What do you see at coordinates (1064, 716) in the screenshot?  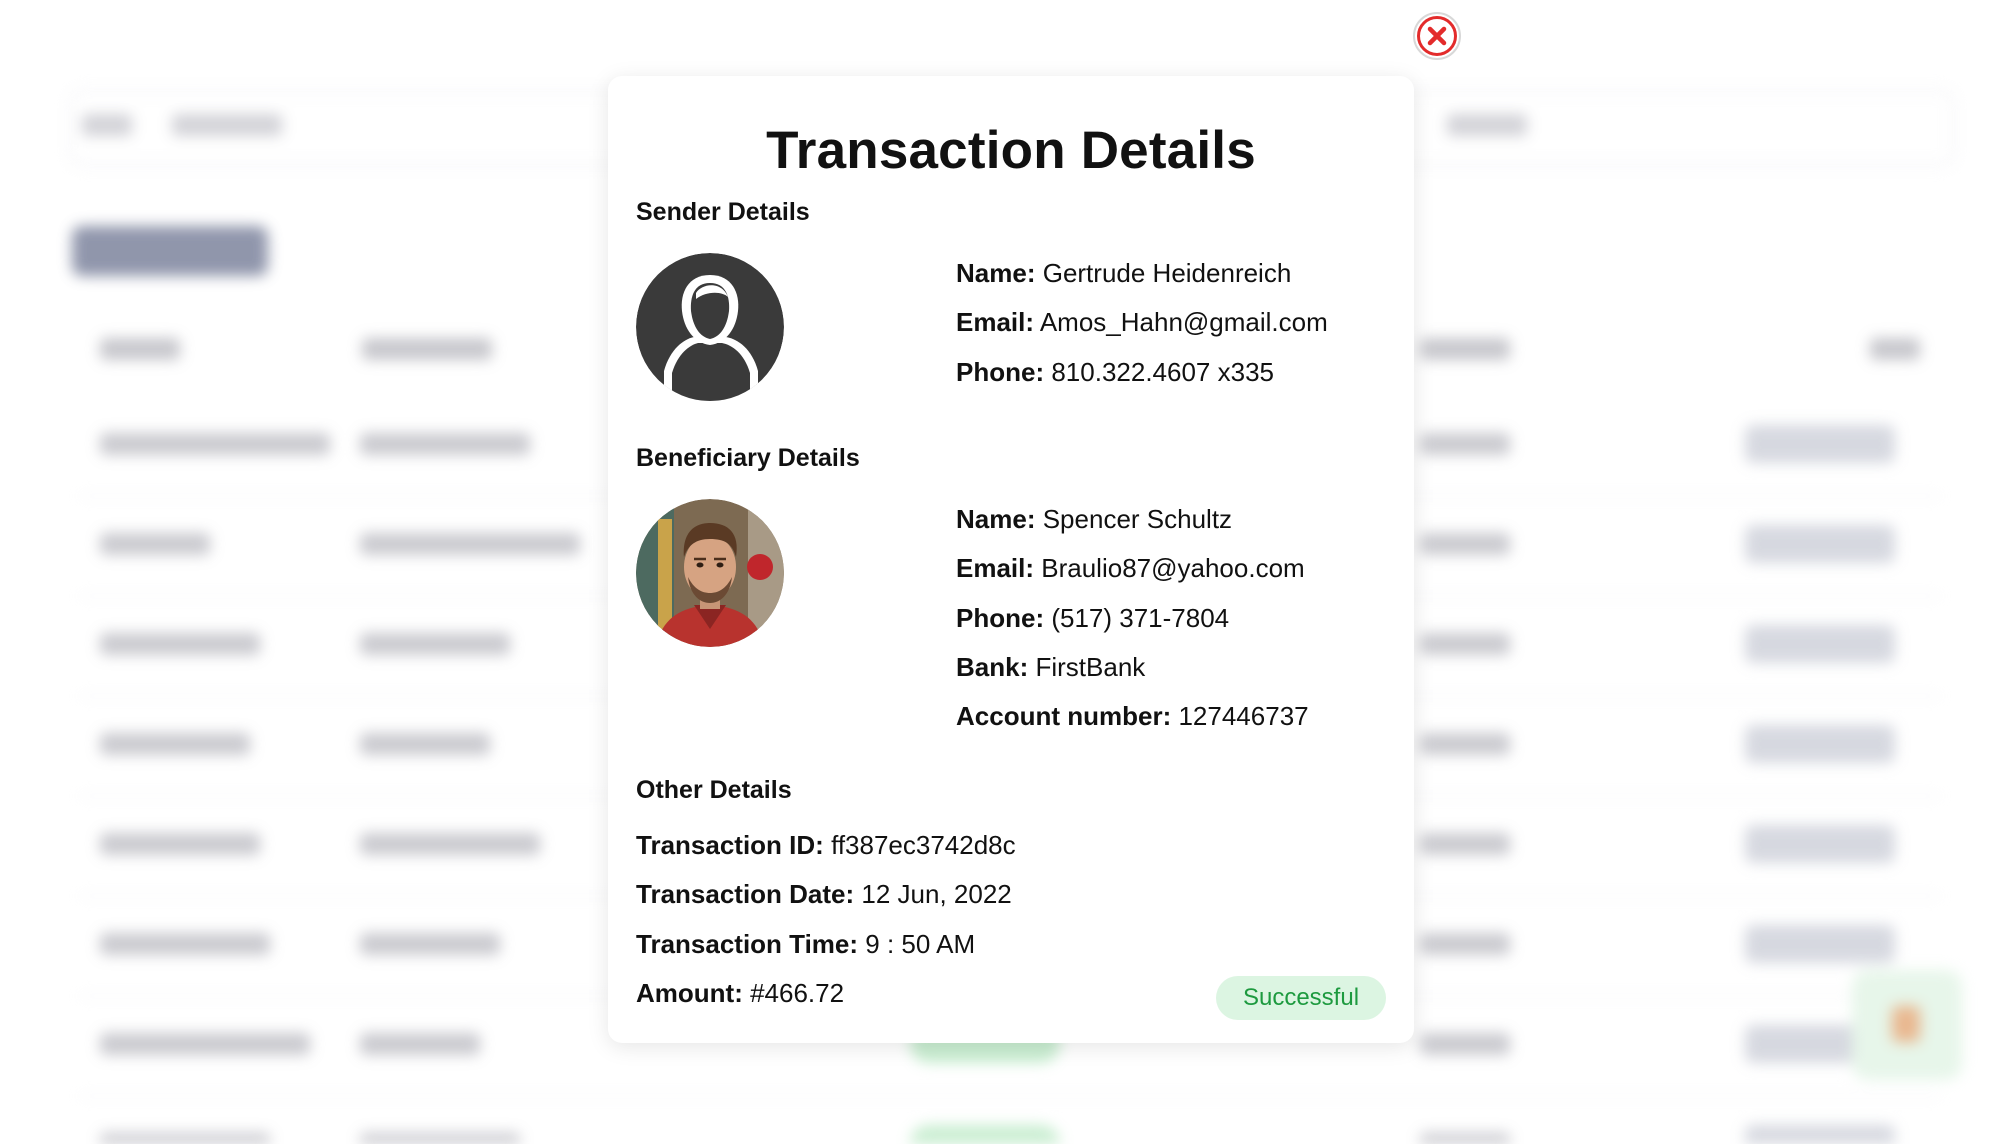 I see `beneficiary-account-label: Account number:` at bounding box center [1064, 716].